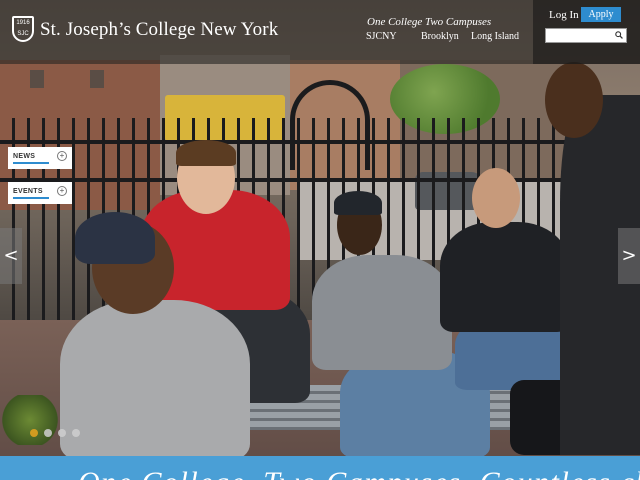 This screenshot has height=480, width=640. What do you see at coordinates (446, 36) in the screenshot?
I see `campus-link-brooklyn: Brooklyn` at bounding box center [446, 36].